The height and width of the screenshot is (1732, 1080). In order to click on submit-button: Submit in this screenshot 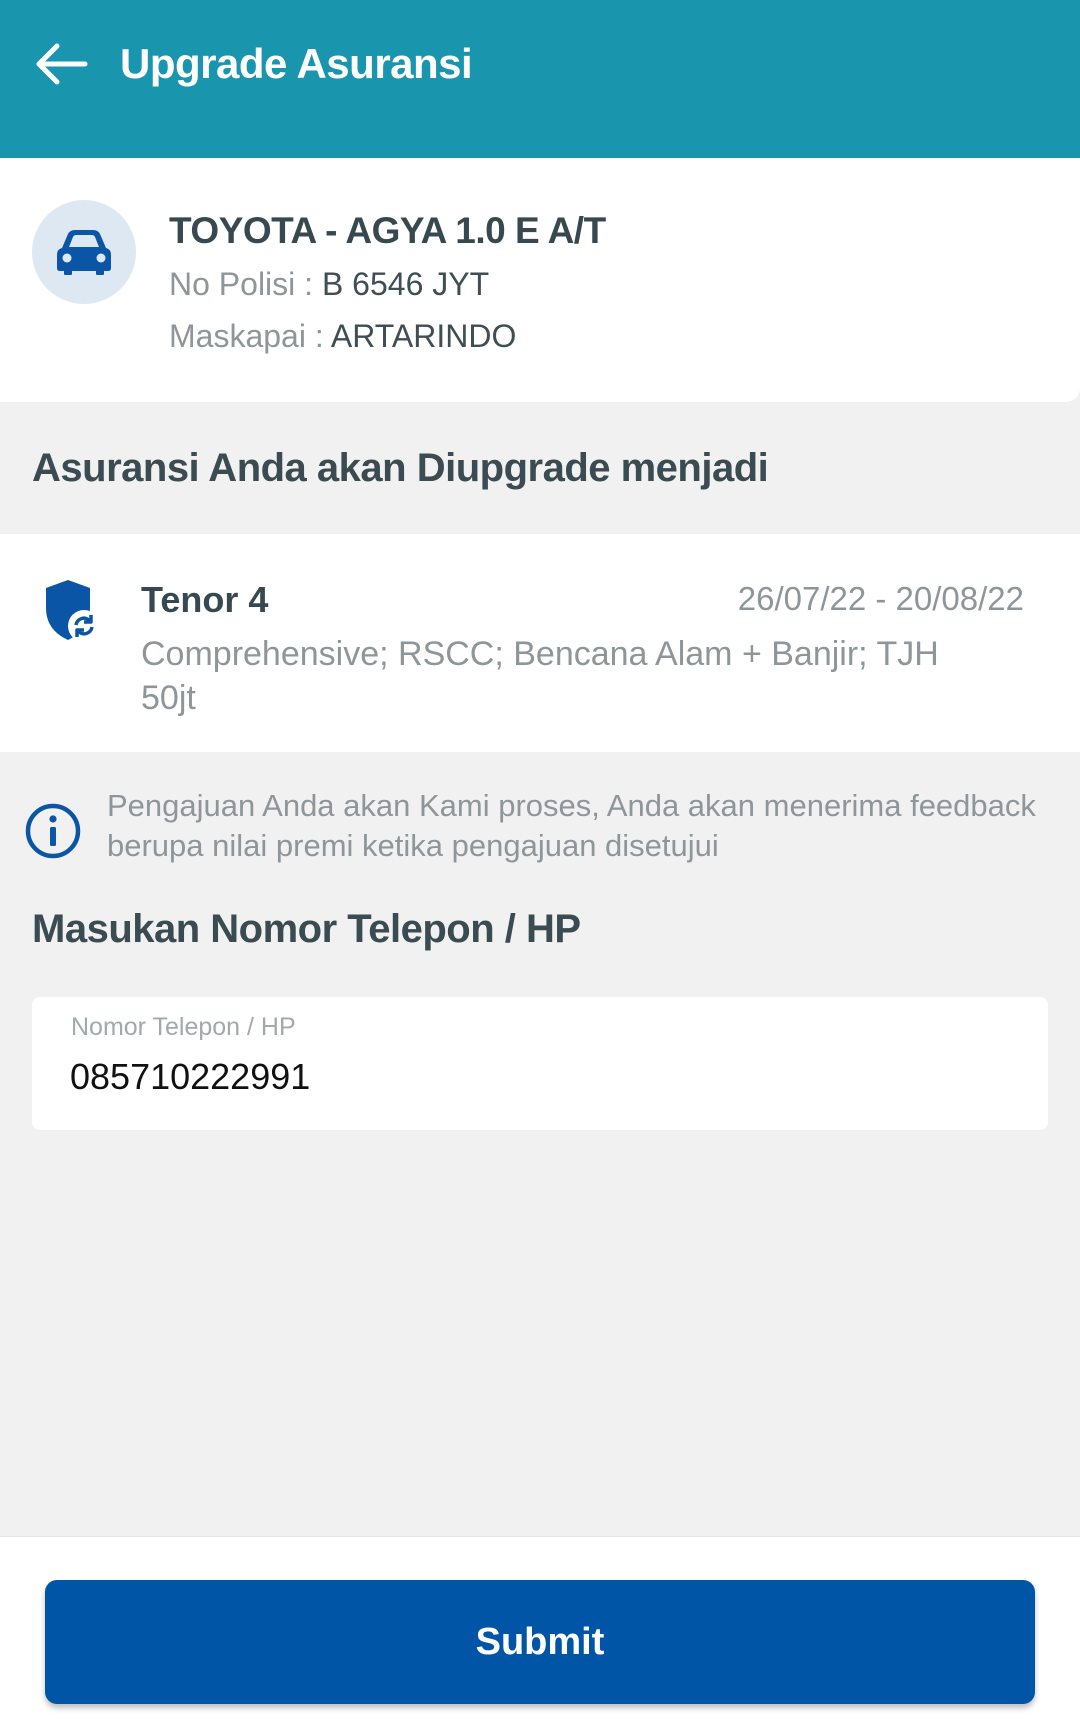, I will do `click(540, 1642)`.